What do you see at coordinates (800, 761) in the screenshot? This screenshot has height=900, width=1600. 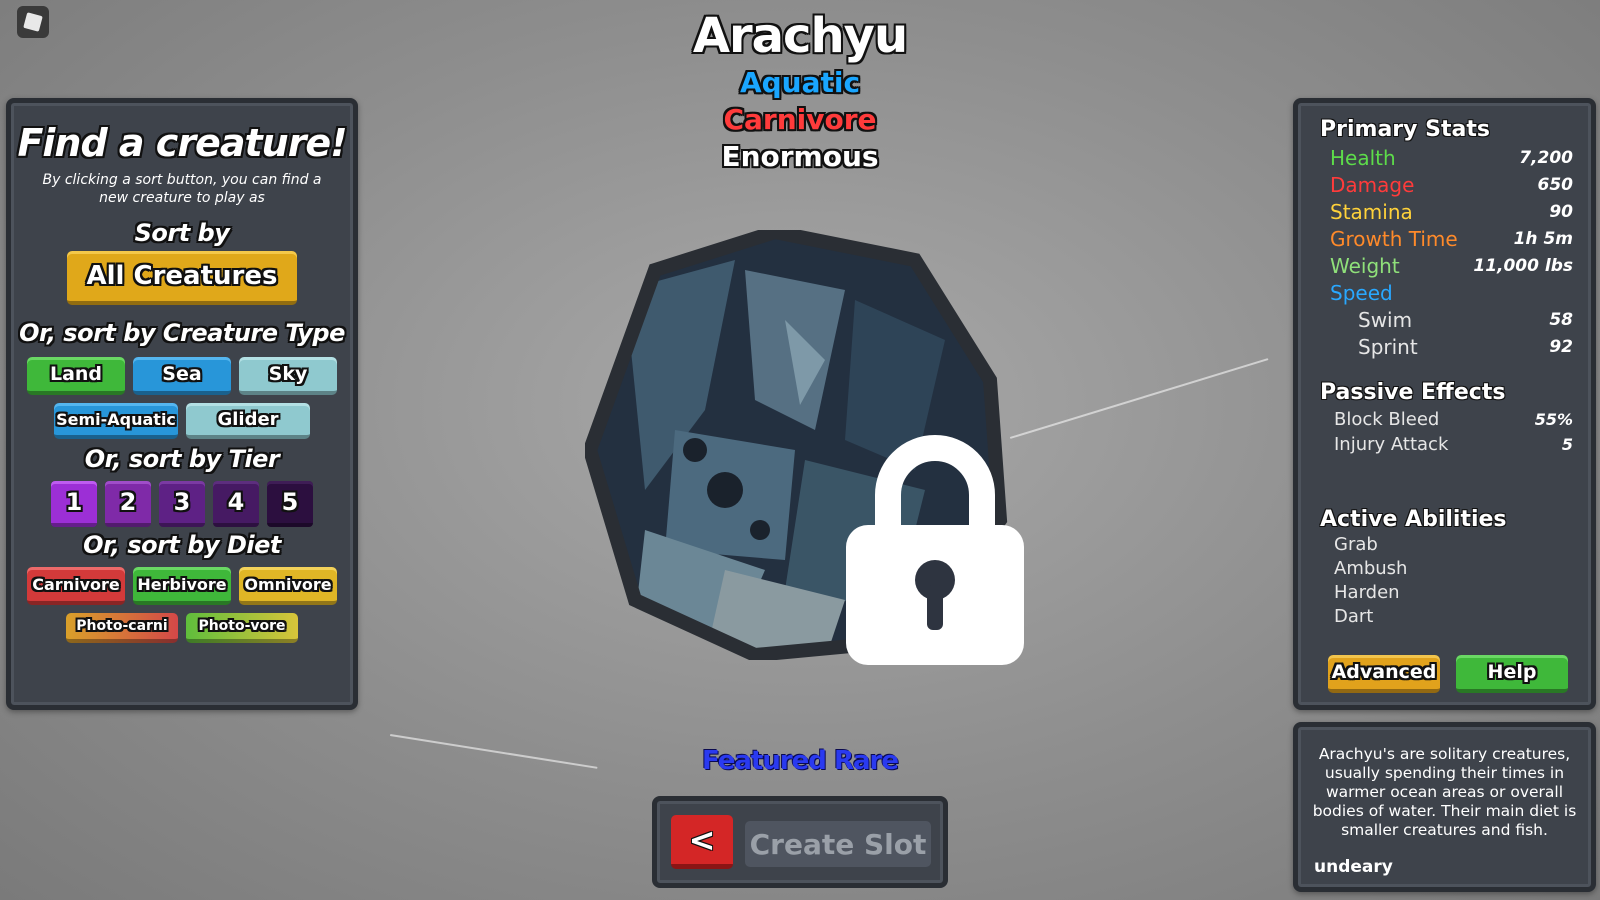 I see `featured-rare-label: Featured Rare` at bounding box center [800, 761].